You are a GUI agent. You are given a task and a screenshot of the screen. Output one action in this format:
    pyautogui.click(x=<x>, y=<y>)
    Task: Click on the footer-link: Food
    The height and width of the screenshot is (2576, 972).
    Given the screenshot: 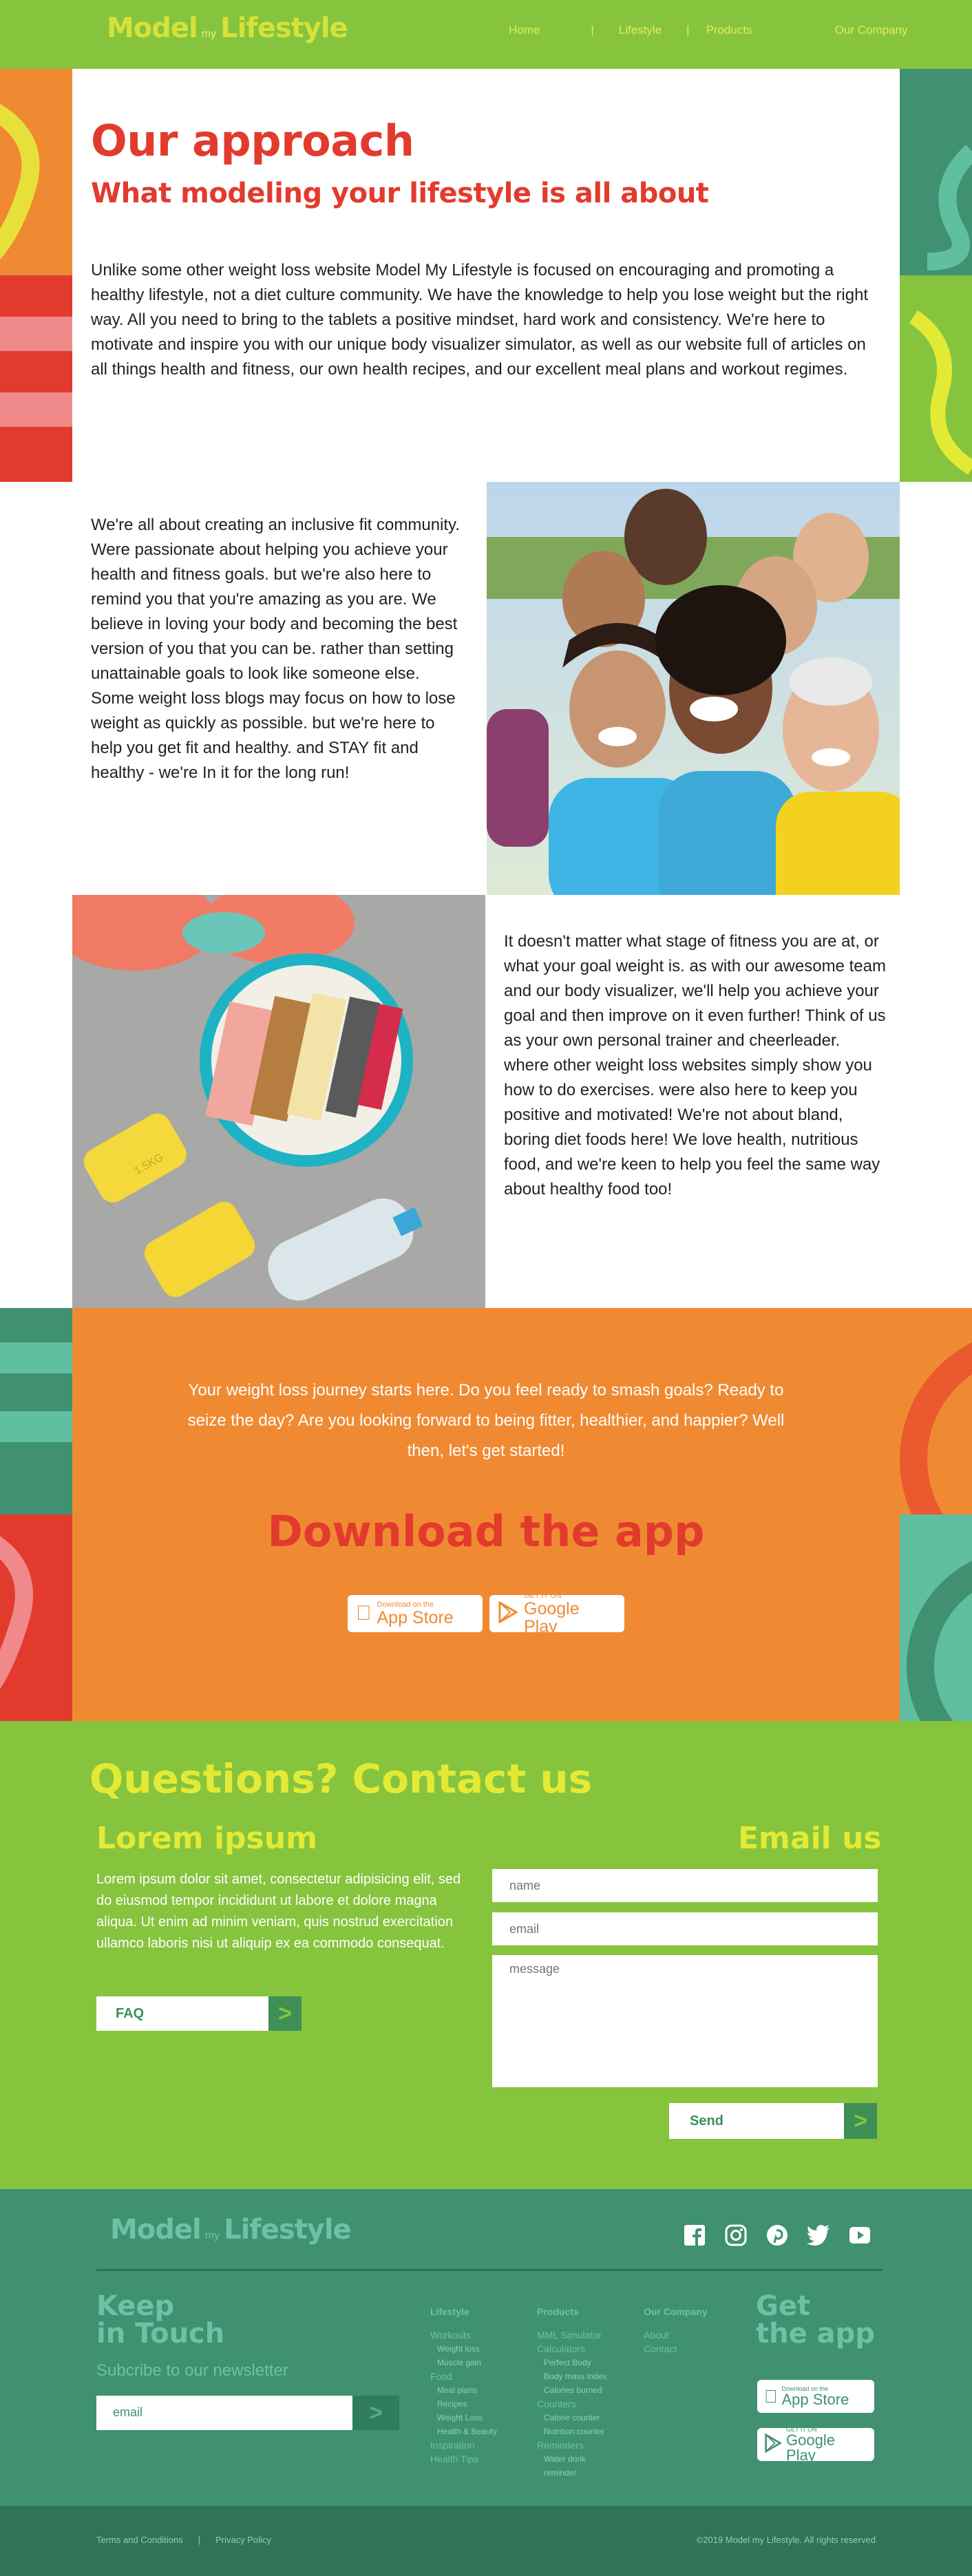 What is the action you would take?
    pyautogui.click(x=463, y=2376)
    